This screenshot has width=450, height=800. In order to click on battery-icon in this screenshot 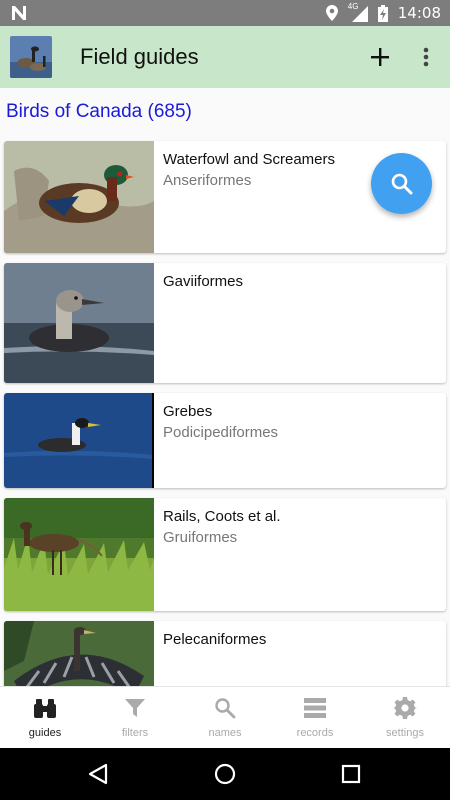, I will do `click(382, 13)`.